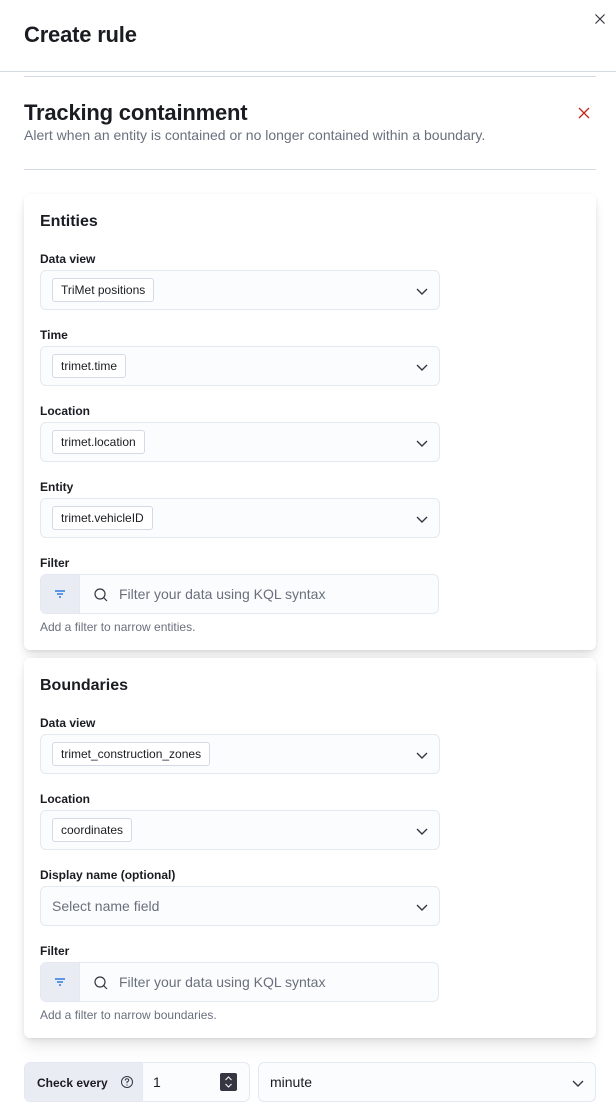 Image resolution: width=616 pixels, height=1113 pixels. Describe the element at coordinates (240, 518) in the screenshot. I see `entities-entity-select: trimet.vehicleID` at that location.